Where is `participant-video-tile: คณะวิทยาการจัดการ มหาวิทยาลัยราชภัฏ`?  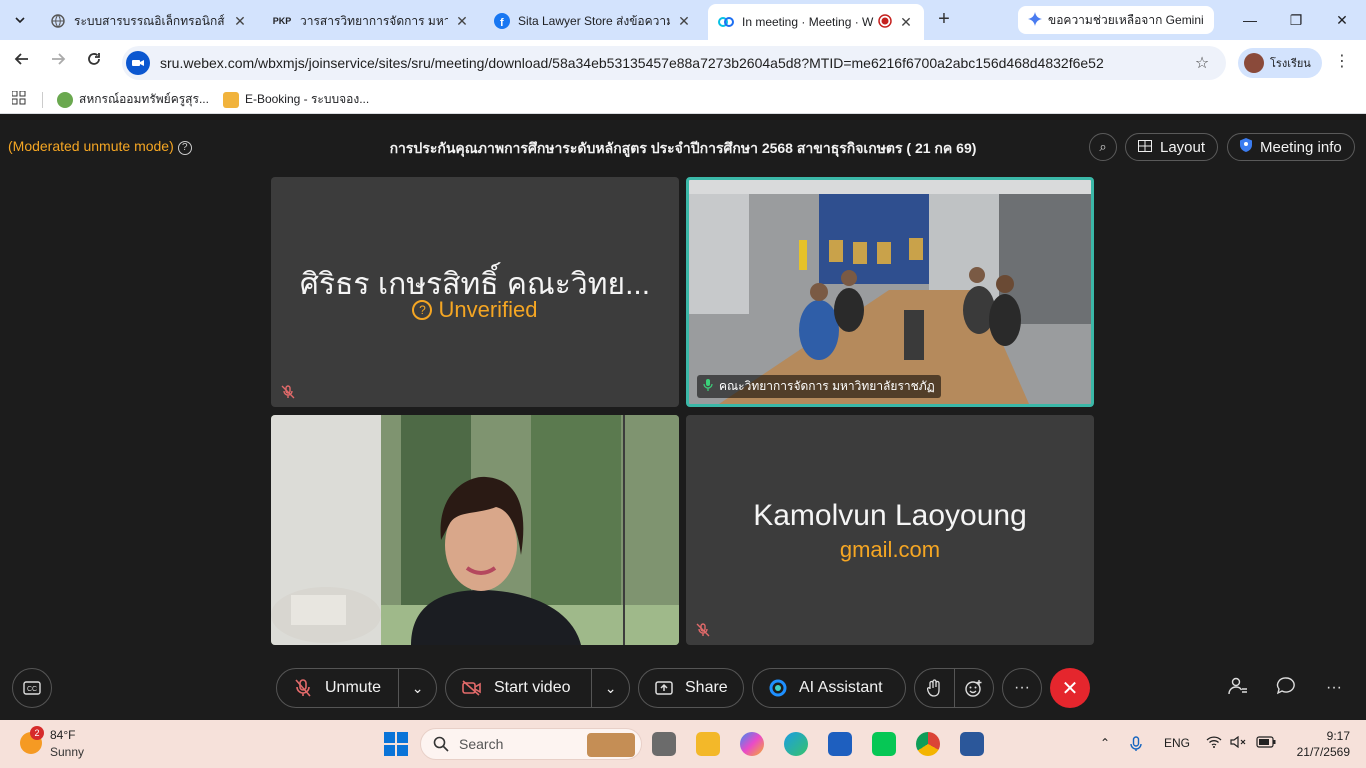 participant-video-tile: คณะวิทยาการจัดการ มหาวิทยาลัยราชภัฏ is located at coordinates (890, 292).